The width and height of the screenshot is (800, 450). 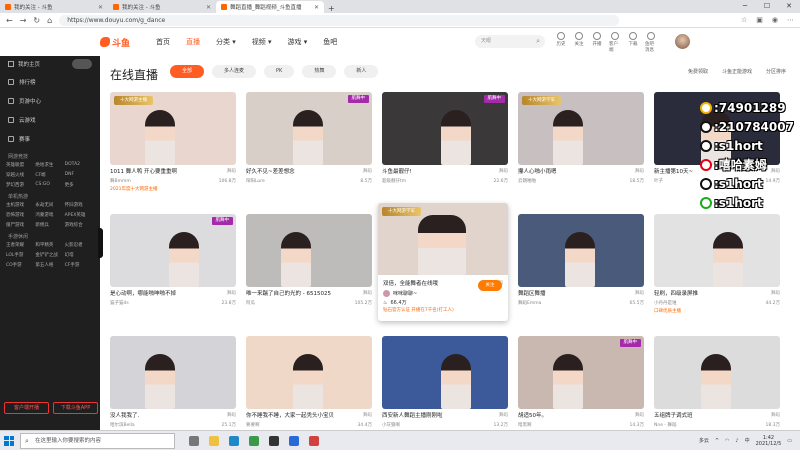 I want to click on sidebar-category-link: CS:GO, so click(x=49, y=185).